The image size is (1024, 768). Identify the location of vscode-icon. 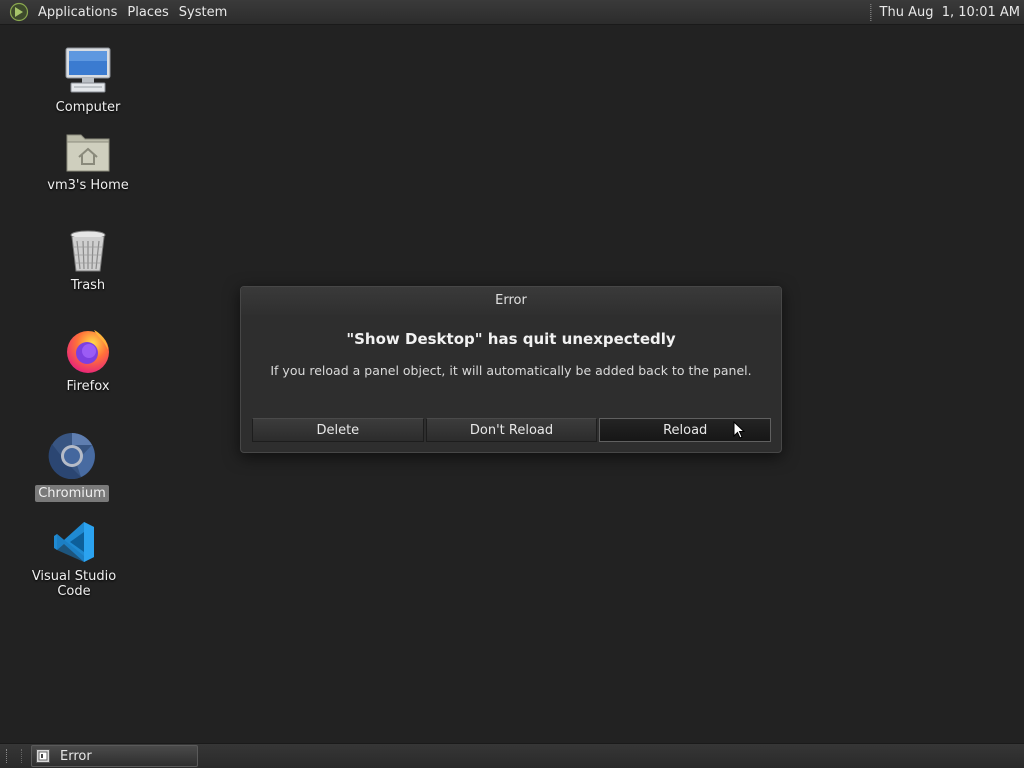
(74, 542).